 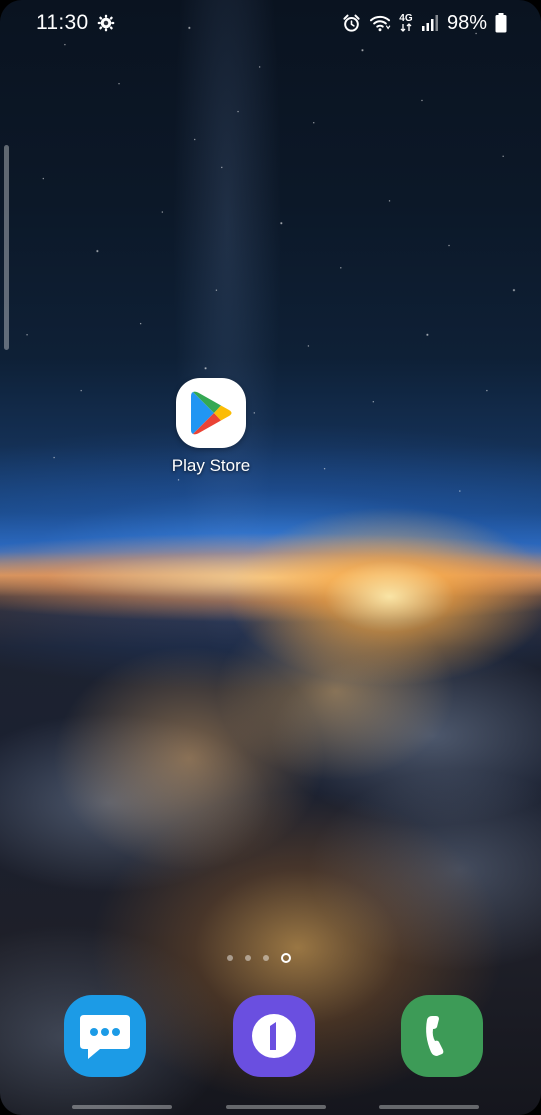 What do you see at coordinates (62, 22) in the screenshot?
I see `clock: 11:30` at bounding box center [62, 22].